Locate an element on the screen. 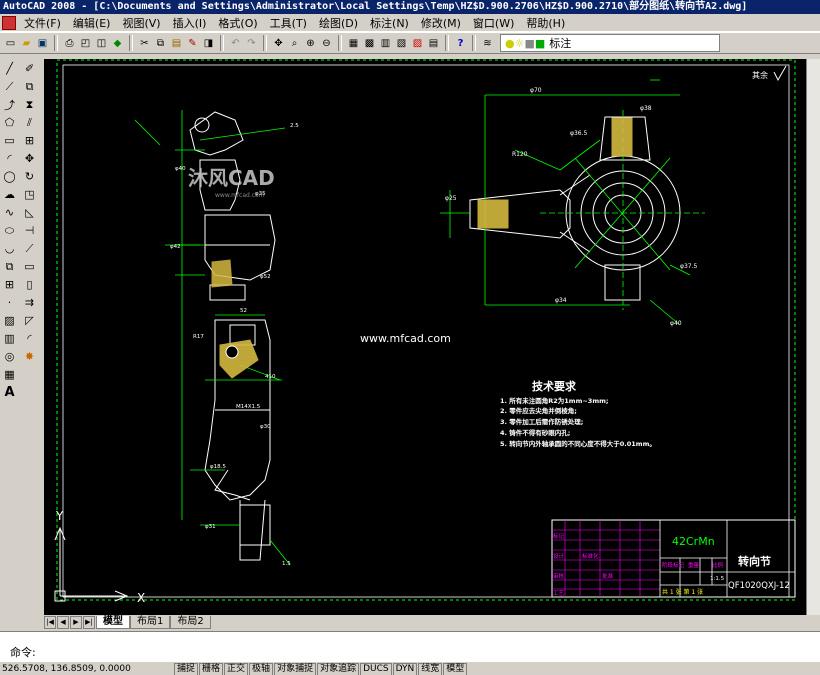 The width and height of the screenshot is (820, 675). extend-icon: ⟋ is located at coordinates (29, 248).